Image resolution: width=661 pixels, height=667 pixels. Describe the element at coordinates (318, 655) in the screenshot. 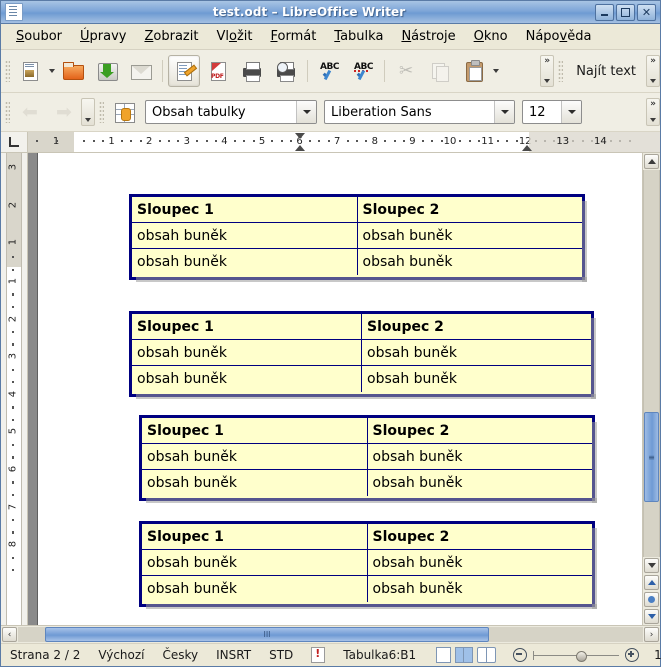

I see `status-modified` at that location.